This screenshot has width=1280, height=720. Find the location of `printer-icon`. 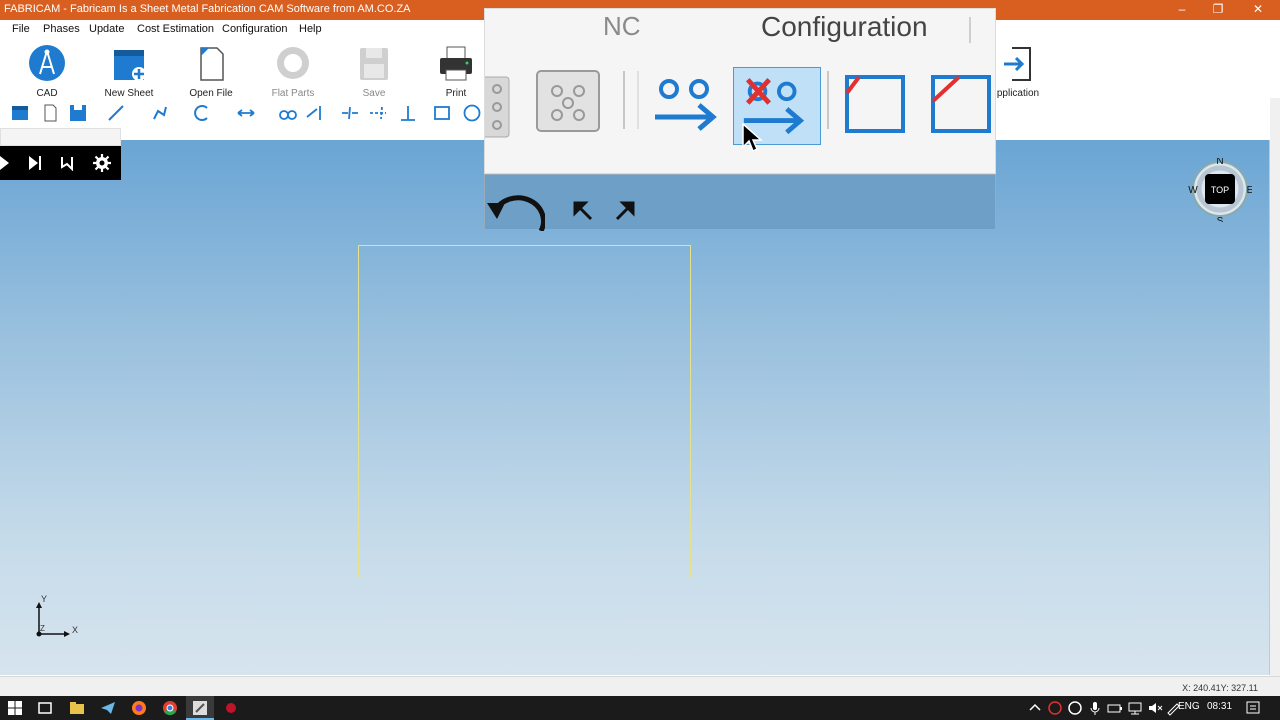

printer-icon is located at coordinates (456, 63).